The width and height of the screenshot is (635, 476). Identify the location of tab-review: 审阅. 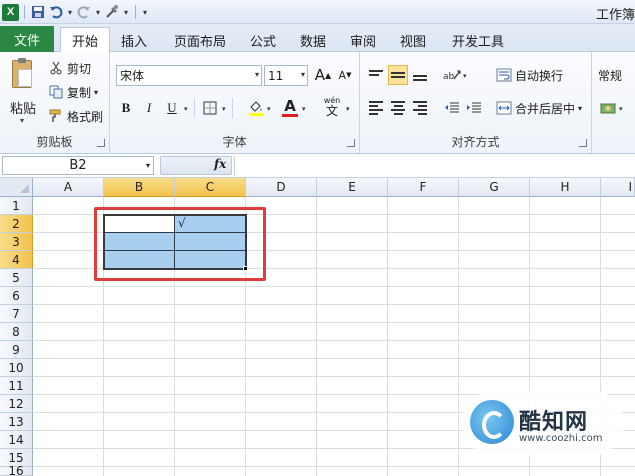
(363, 40).